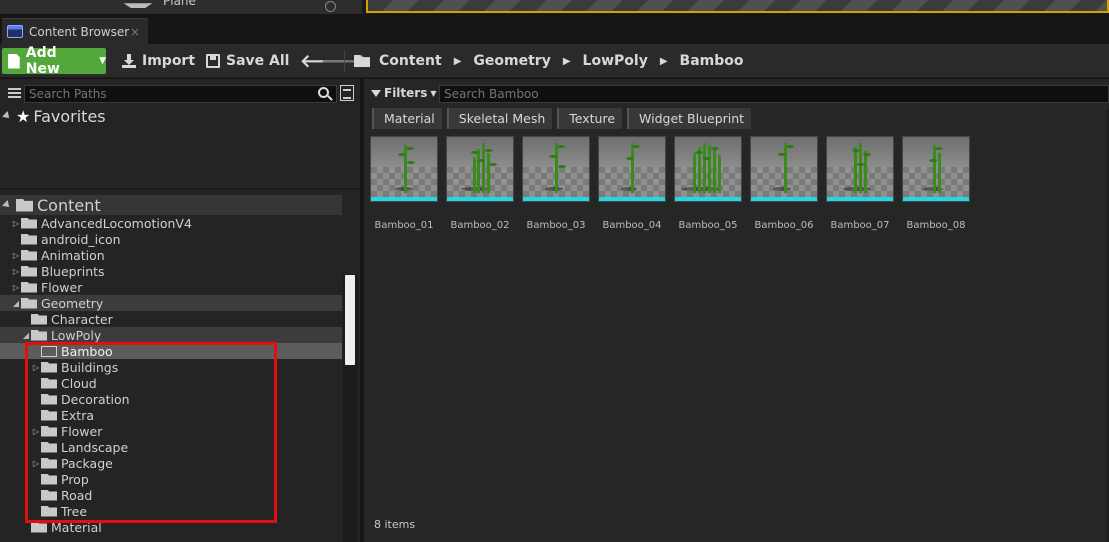 This screenshot has width=1109, height=542. I want to click on asset-tile: Bamboo_07, so click(860, 183).